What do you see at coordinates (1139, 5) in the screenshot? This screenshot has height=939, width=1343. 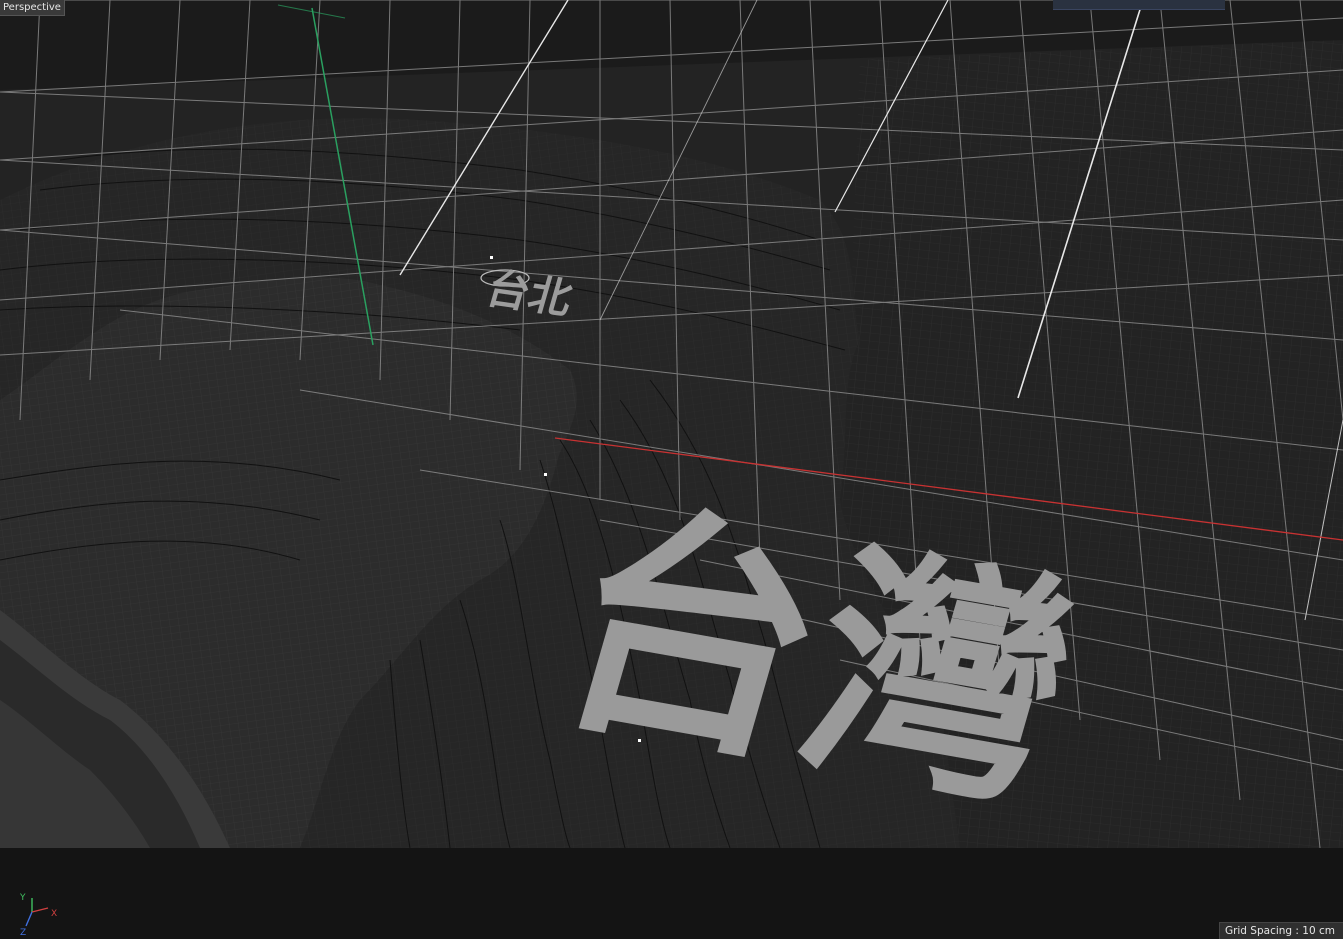 I see `viewport-menu-chip` at bounding box center [1139, 5].